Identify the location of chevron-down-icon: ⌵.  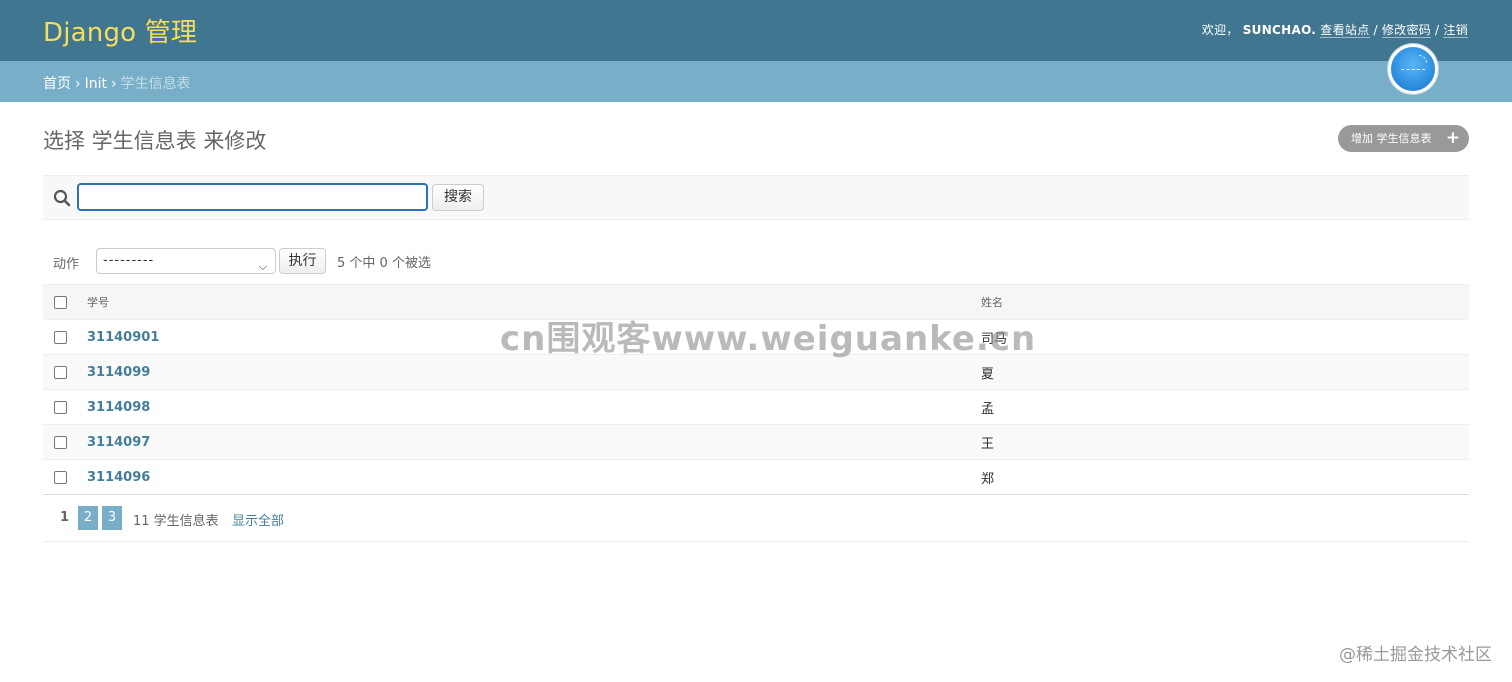
(263, 266).